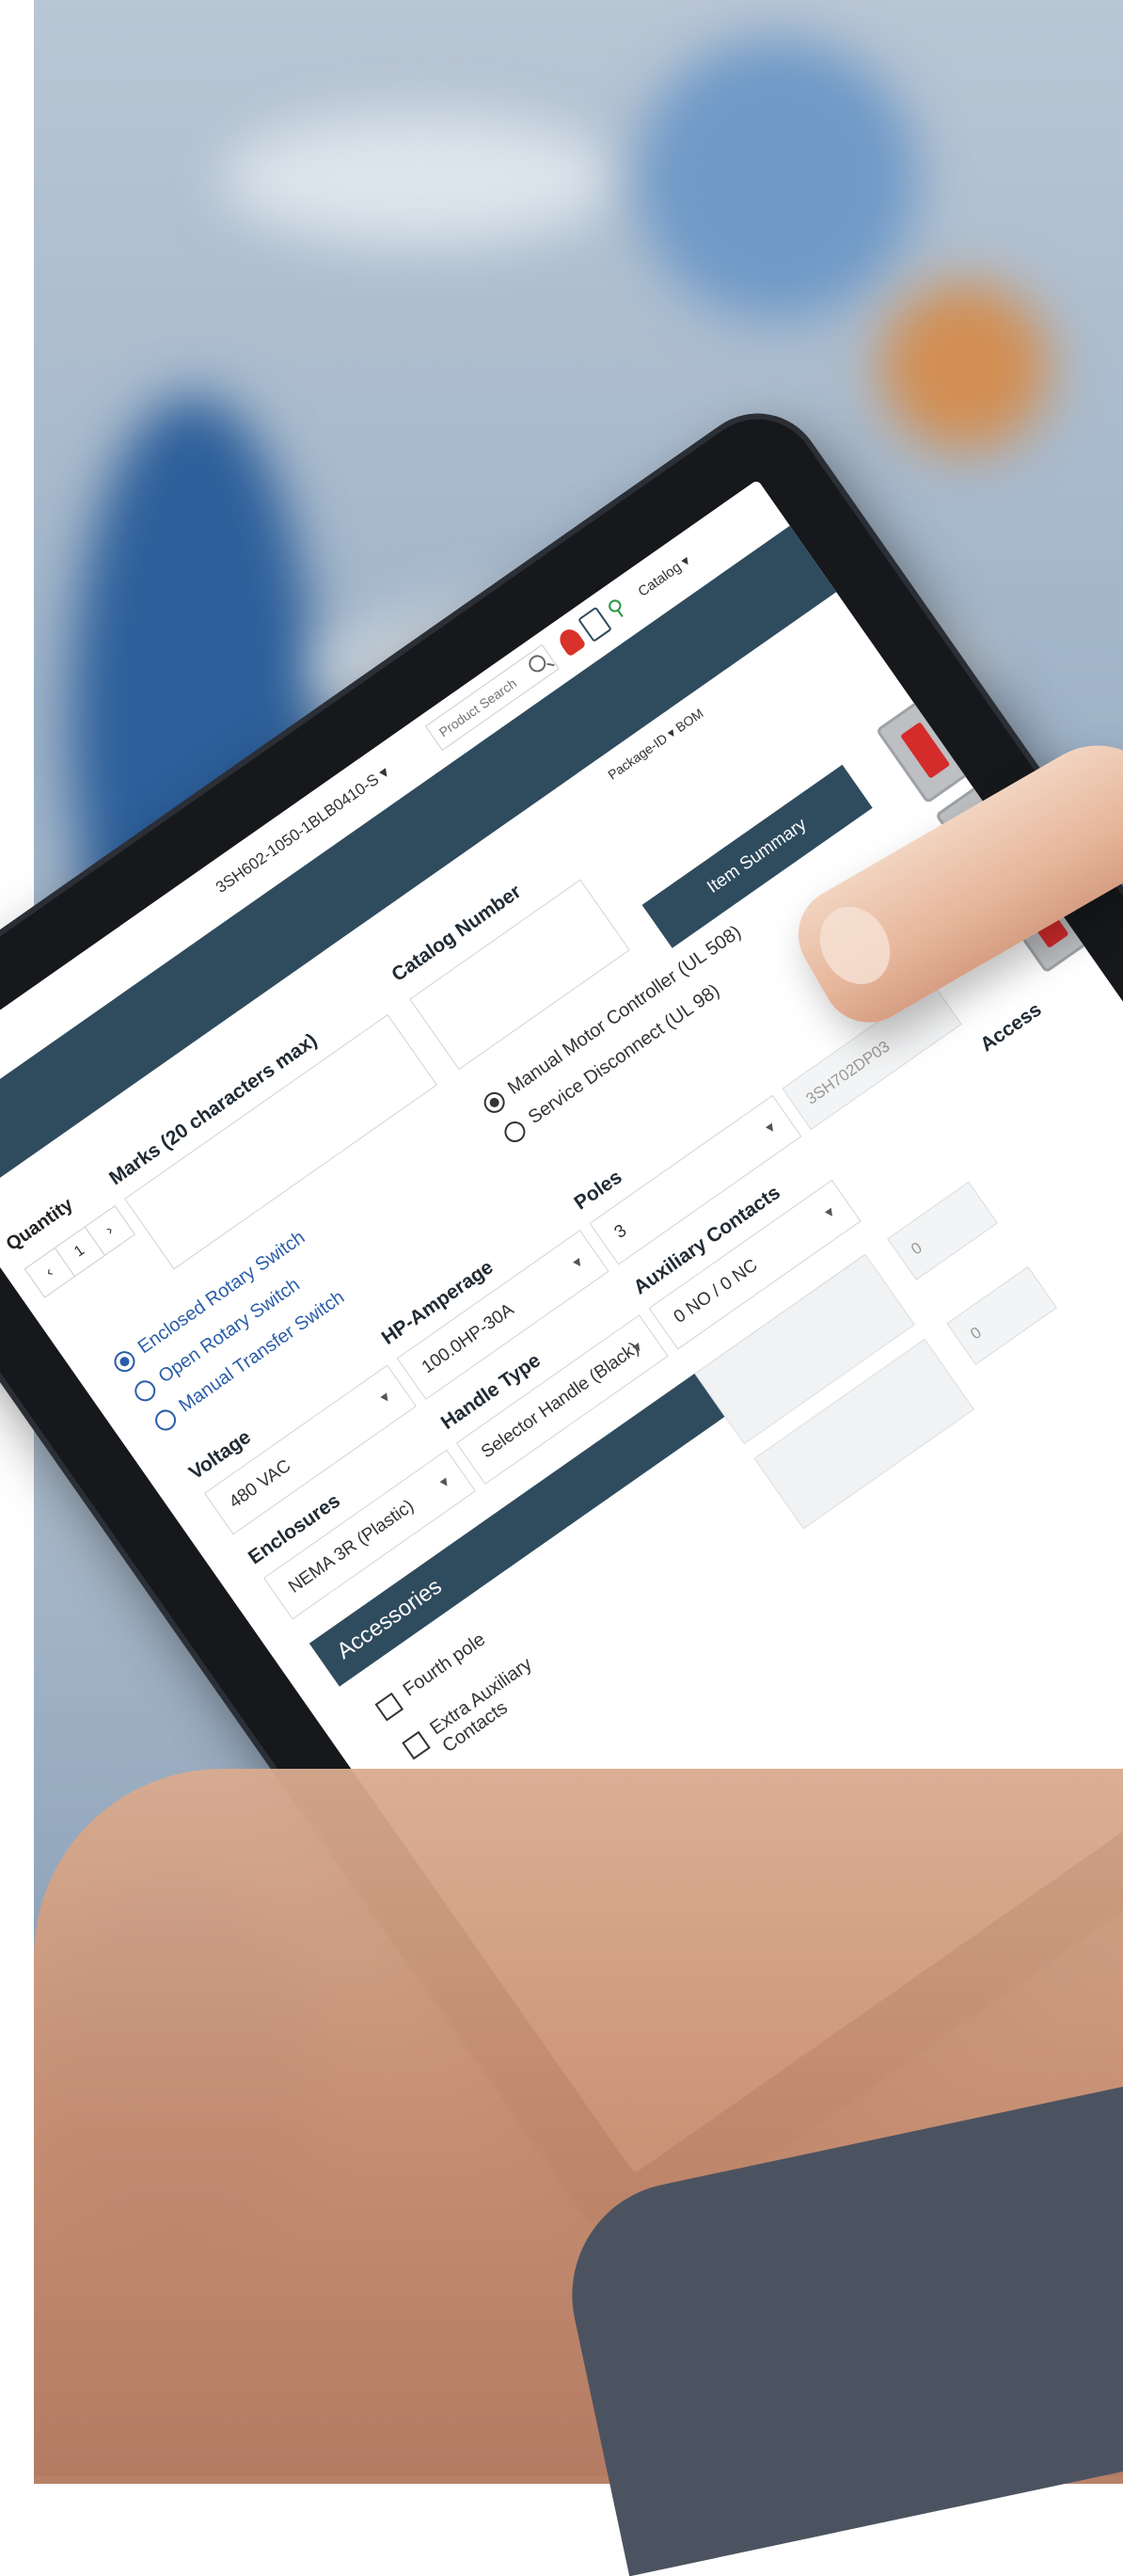 This screenshot has height=2576, width=1123. Describe the element at coordinates (594, 624) in the screenshot. I see `document-icon` at that location.